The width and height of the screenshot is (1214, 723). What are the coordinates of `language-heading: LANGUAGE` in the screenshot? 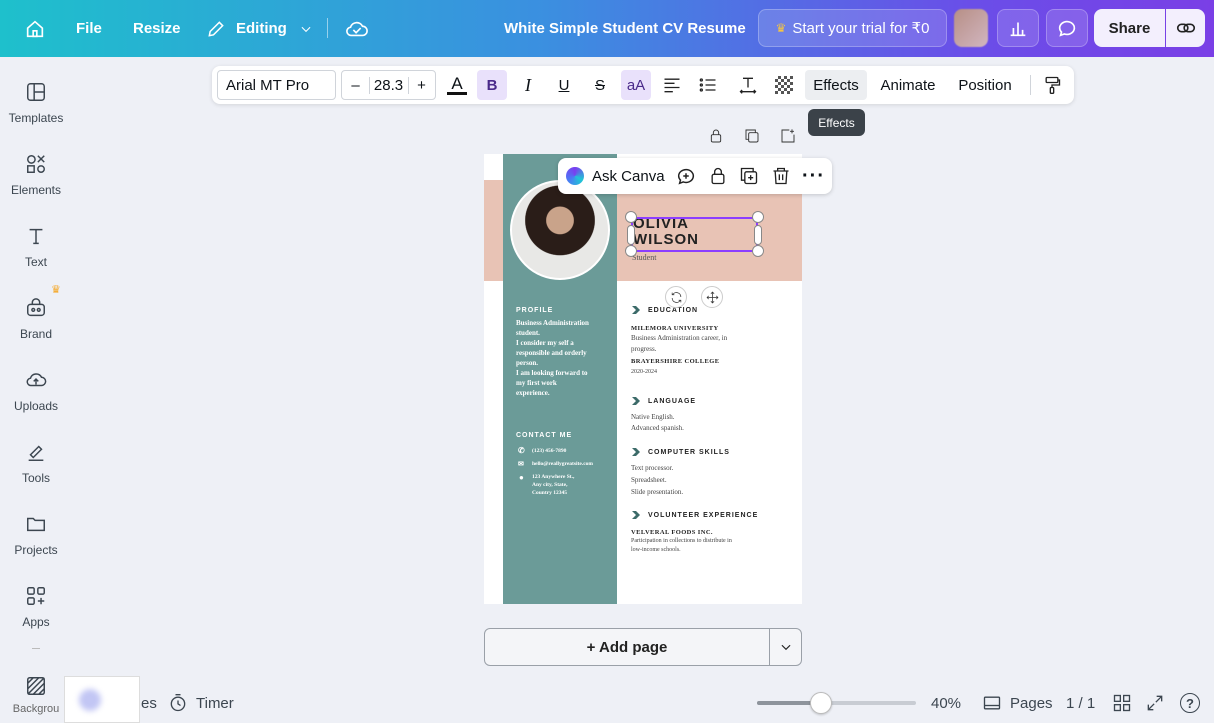 It's located at (664, 401).